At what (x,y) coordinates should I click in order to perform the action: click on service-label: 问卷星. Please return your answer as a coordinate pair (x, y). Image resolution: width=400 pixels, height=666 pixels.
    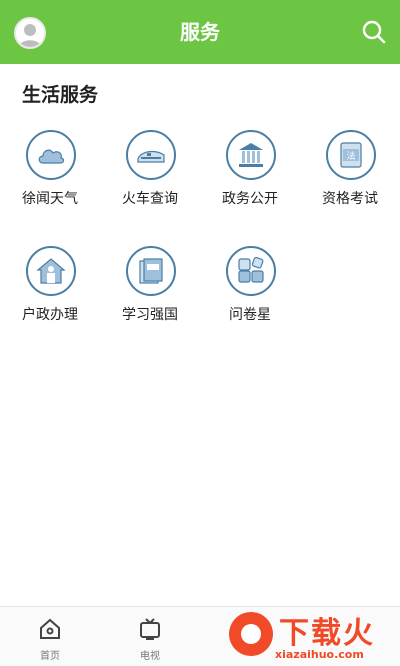
    Looking at the image, I should click on (250, 315).